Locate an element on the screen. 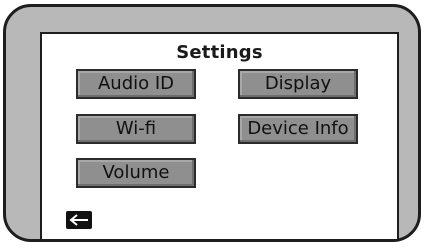 The image size is (429, 248). display-button: Display is located at coordinates (298, 84).